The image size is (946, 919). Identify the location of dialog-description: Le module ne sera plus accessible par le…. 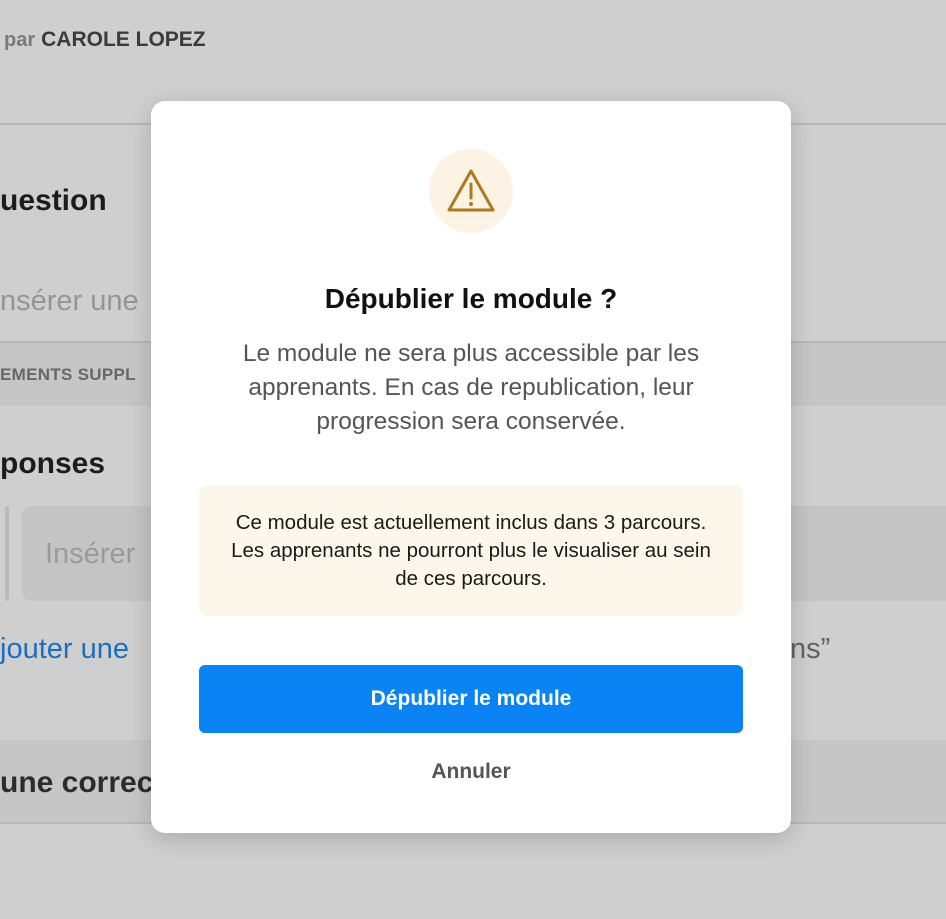
(471, 387).